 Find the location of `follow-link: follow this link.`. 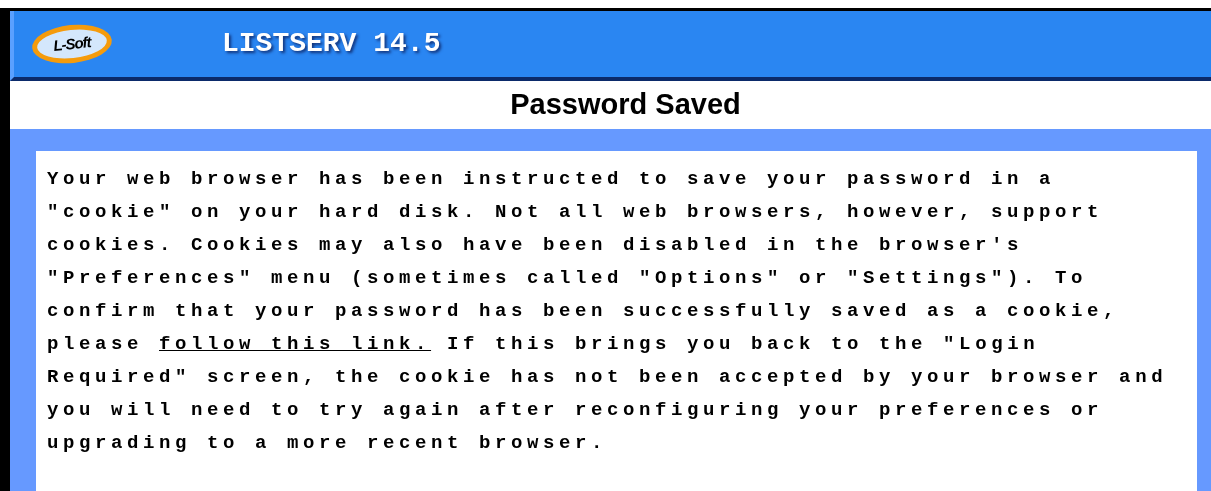

follow-link: follow this link. is located at coordinates (295, 344).